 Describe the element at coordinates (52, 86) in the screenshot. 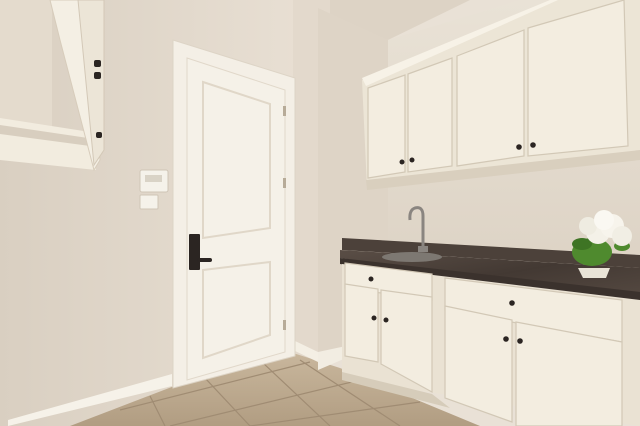

I see `open-shelf-cabinet` at that location.